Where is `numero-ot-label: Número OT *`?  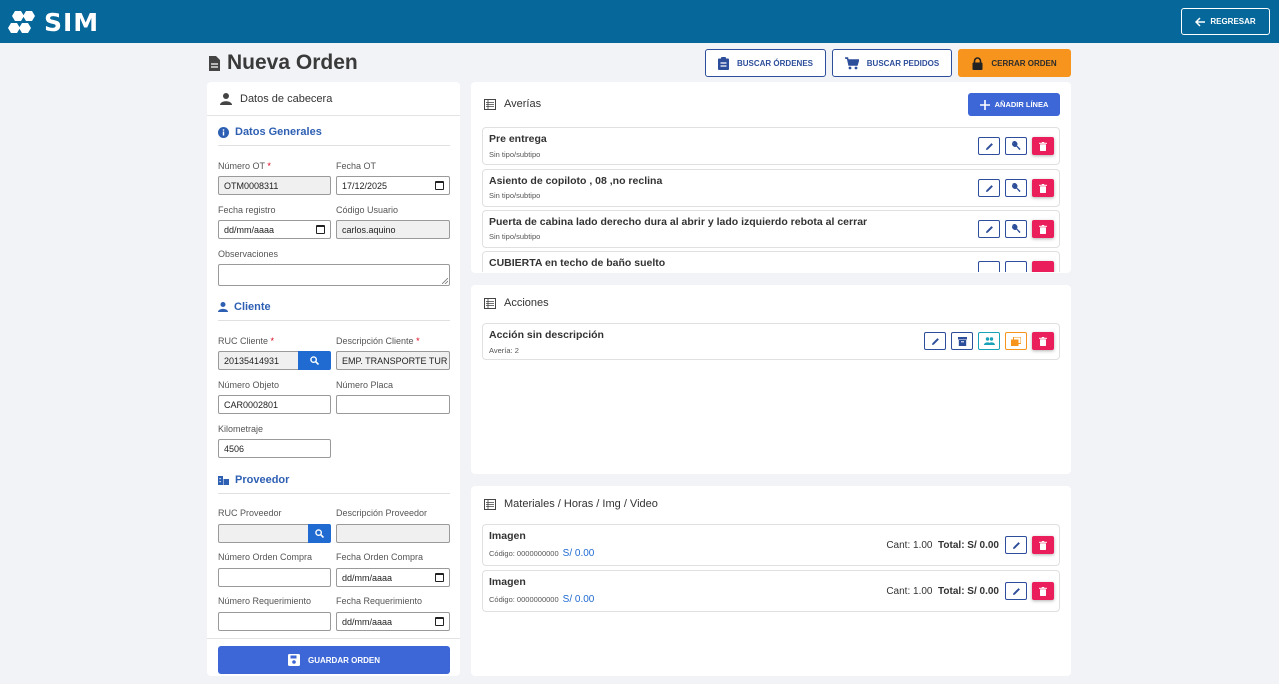
numero-ot-label: Número OT * is located at coordinates (244, 166).